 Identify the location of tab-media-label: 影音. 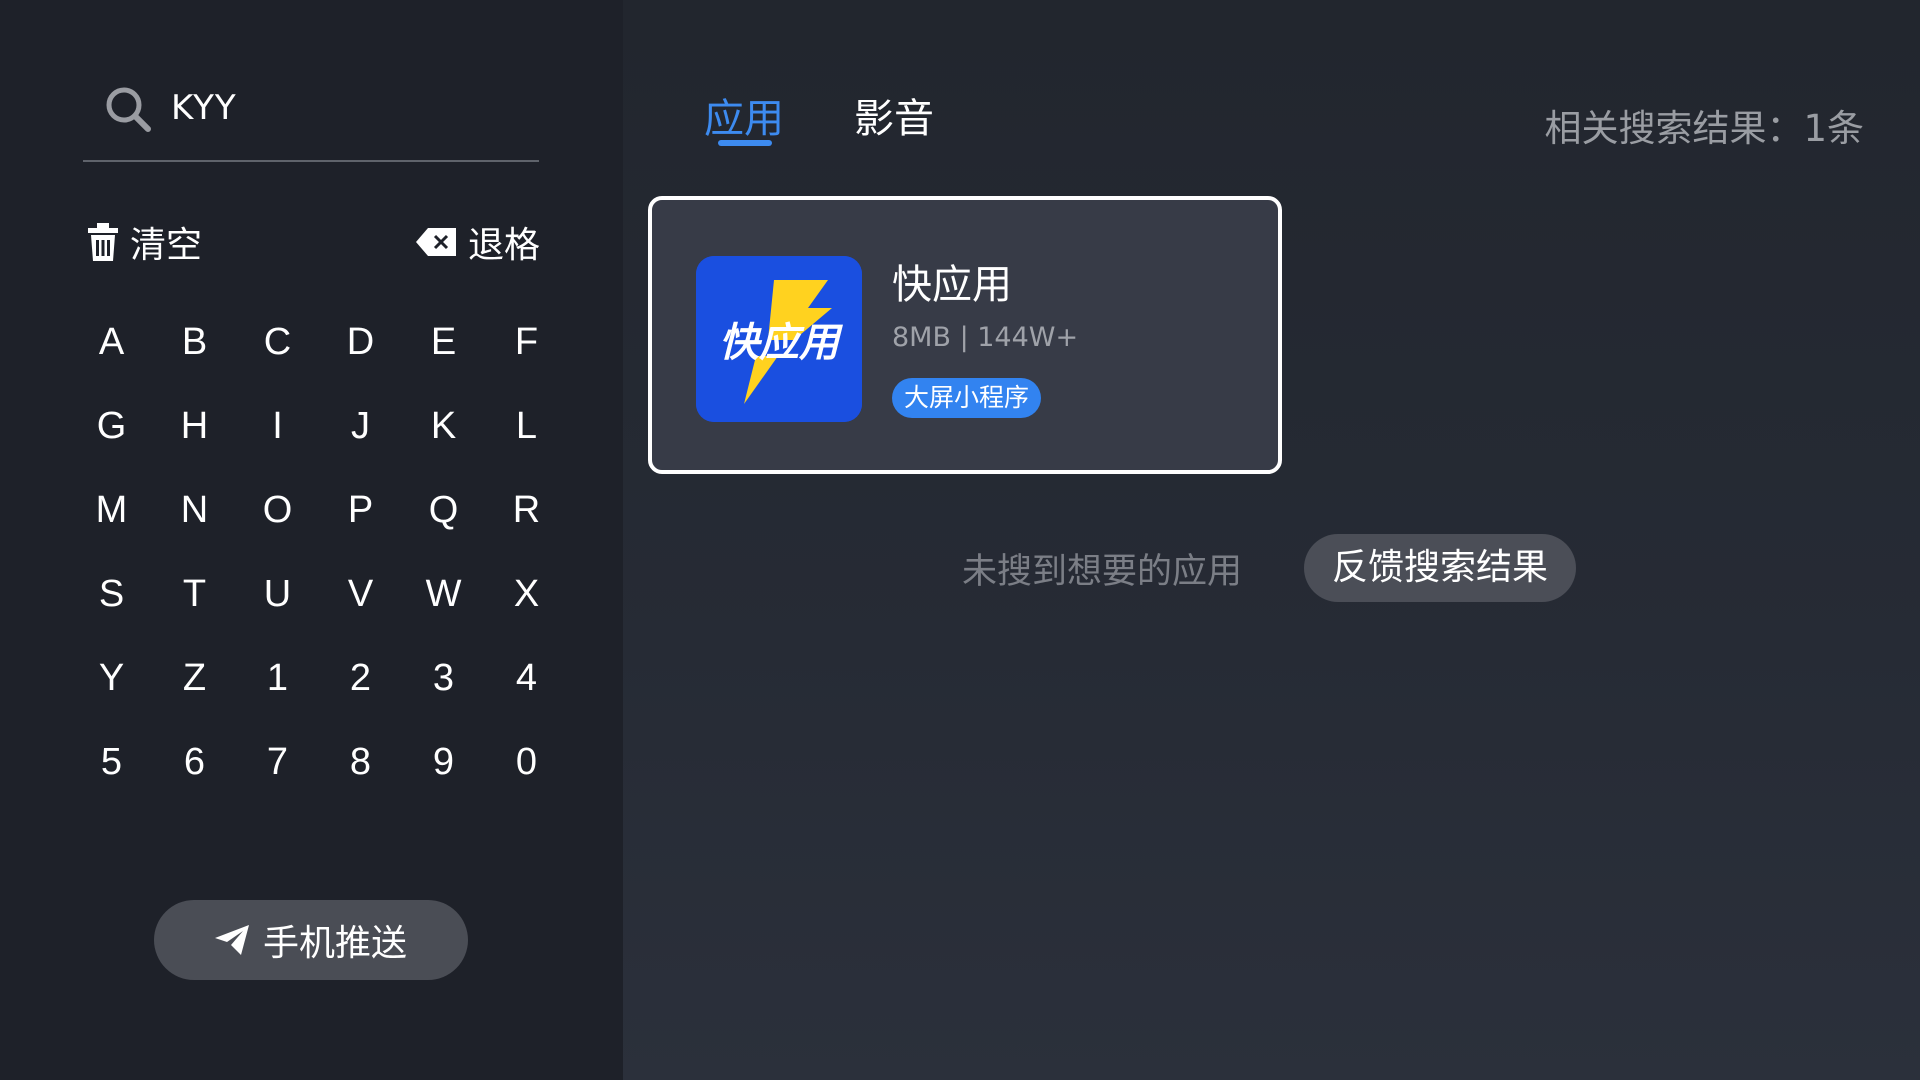
(894, 119).